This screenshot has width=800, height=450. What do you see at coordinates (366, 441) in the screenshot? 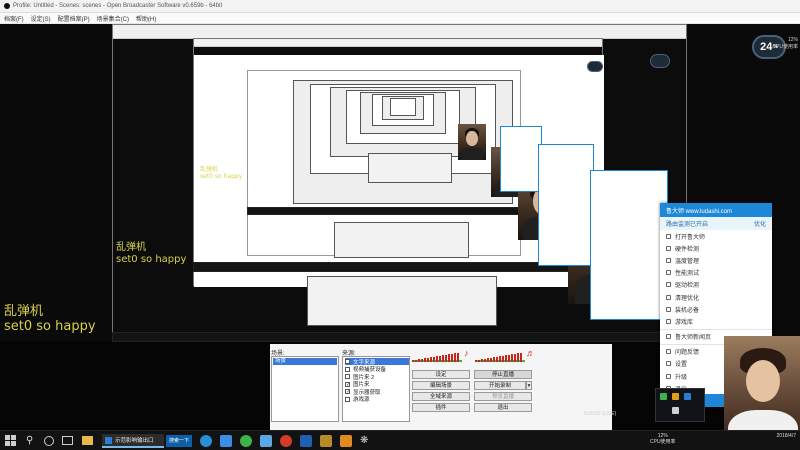
I see `obs-icon: ❋` at bounding box center [366, 441].